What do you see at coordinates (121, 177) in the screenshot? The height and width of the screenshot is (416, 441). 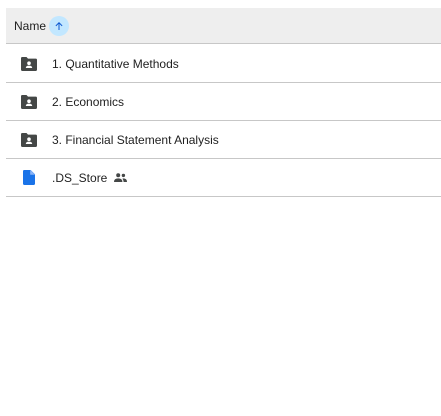 I see `people-icon` at bounding box center [121, 177].